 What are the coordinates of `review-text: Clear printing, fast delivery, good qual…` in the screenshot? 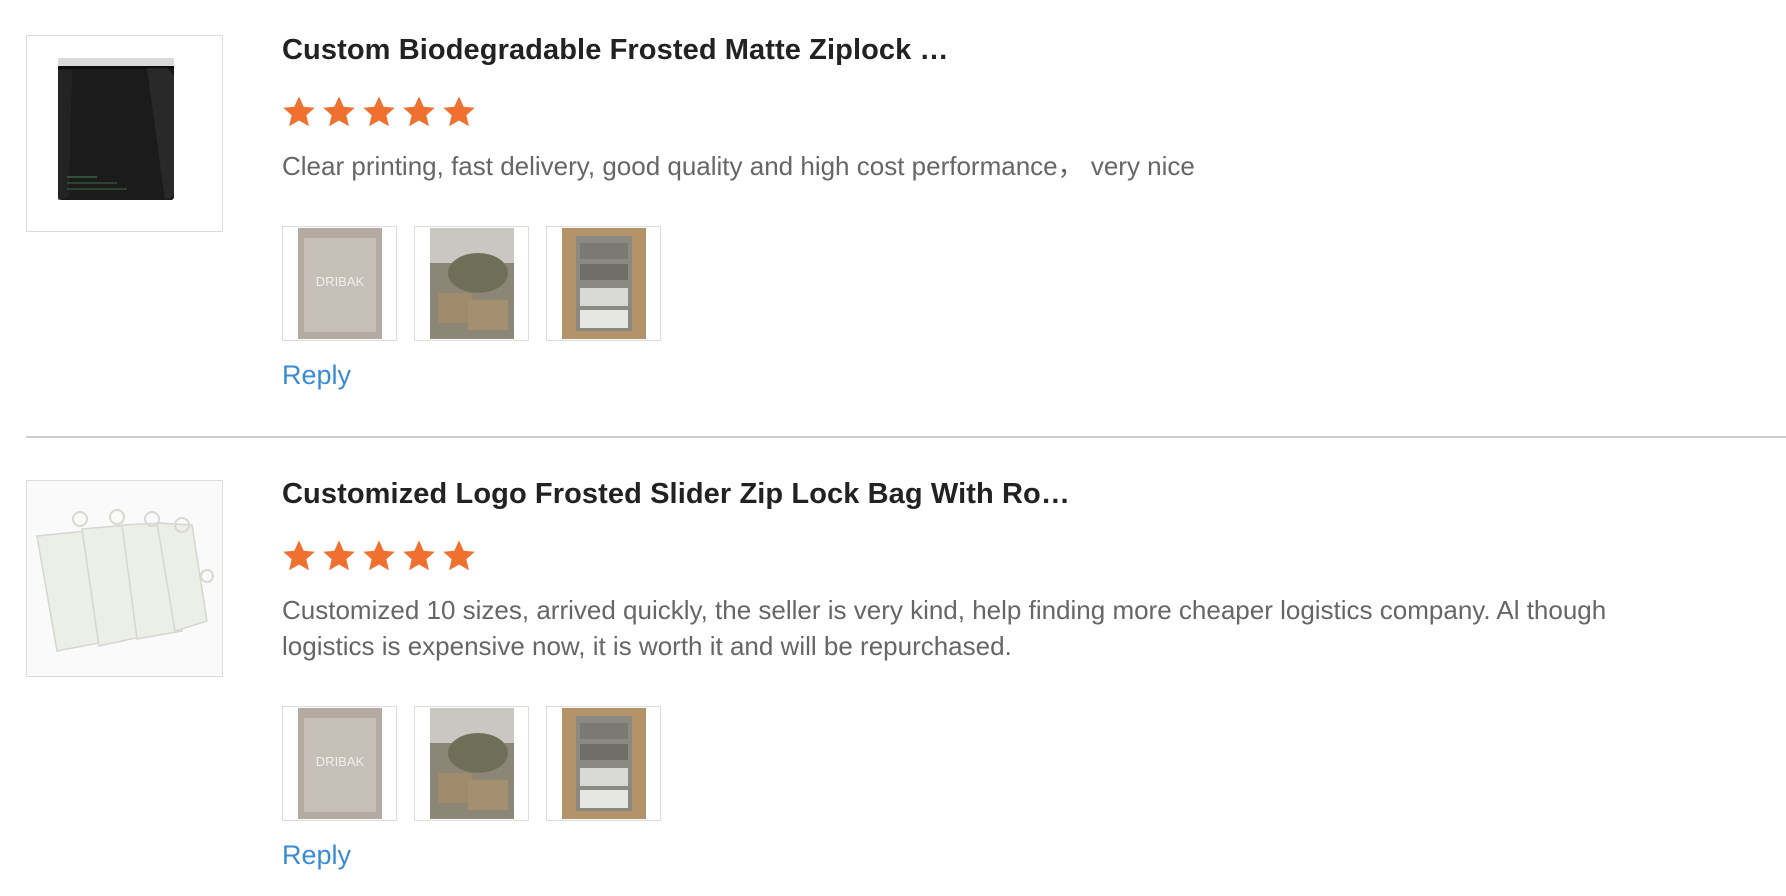 It's located at (738, 166).